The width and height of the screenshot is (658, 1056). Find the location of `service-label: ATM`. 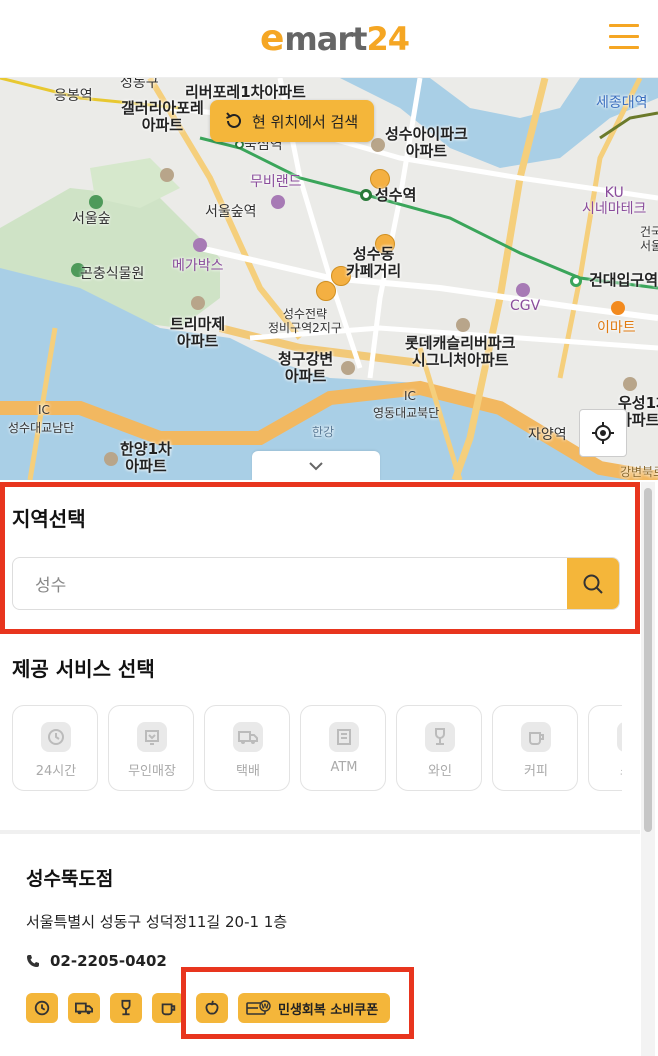

service-label: ATM is located at coordinates (344, 767).